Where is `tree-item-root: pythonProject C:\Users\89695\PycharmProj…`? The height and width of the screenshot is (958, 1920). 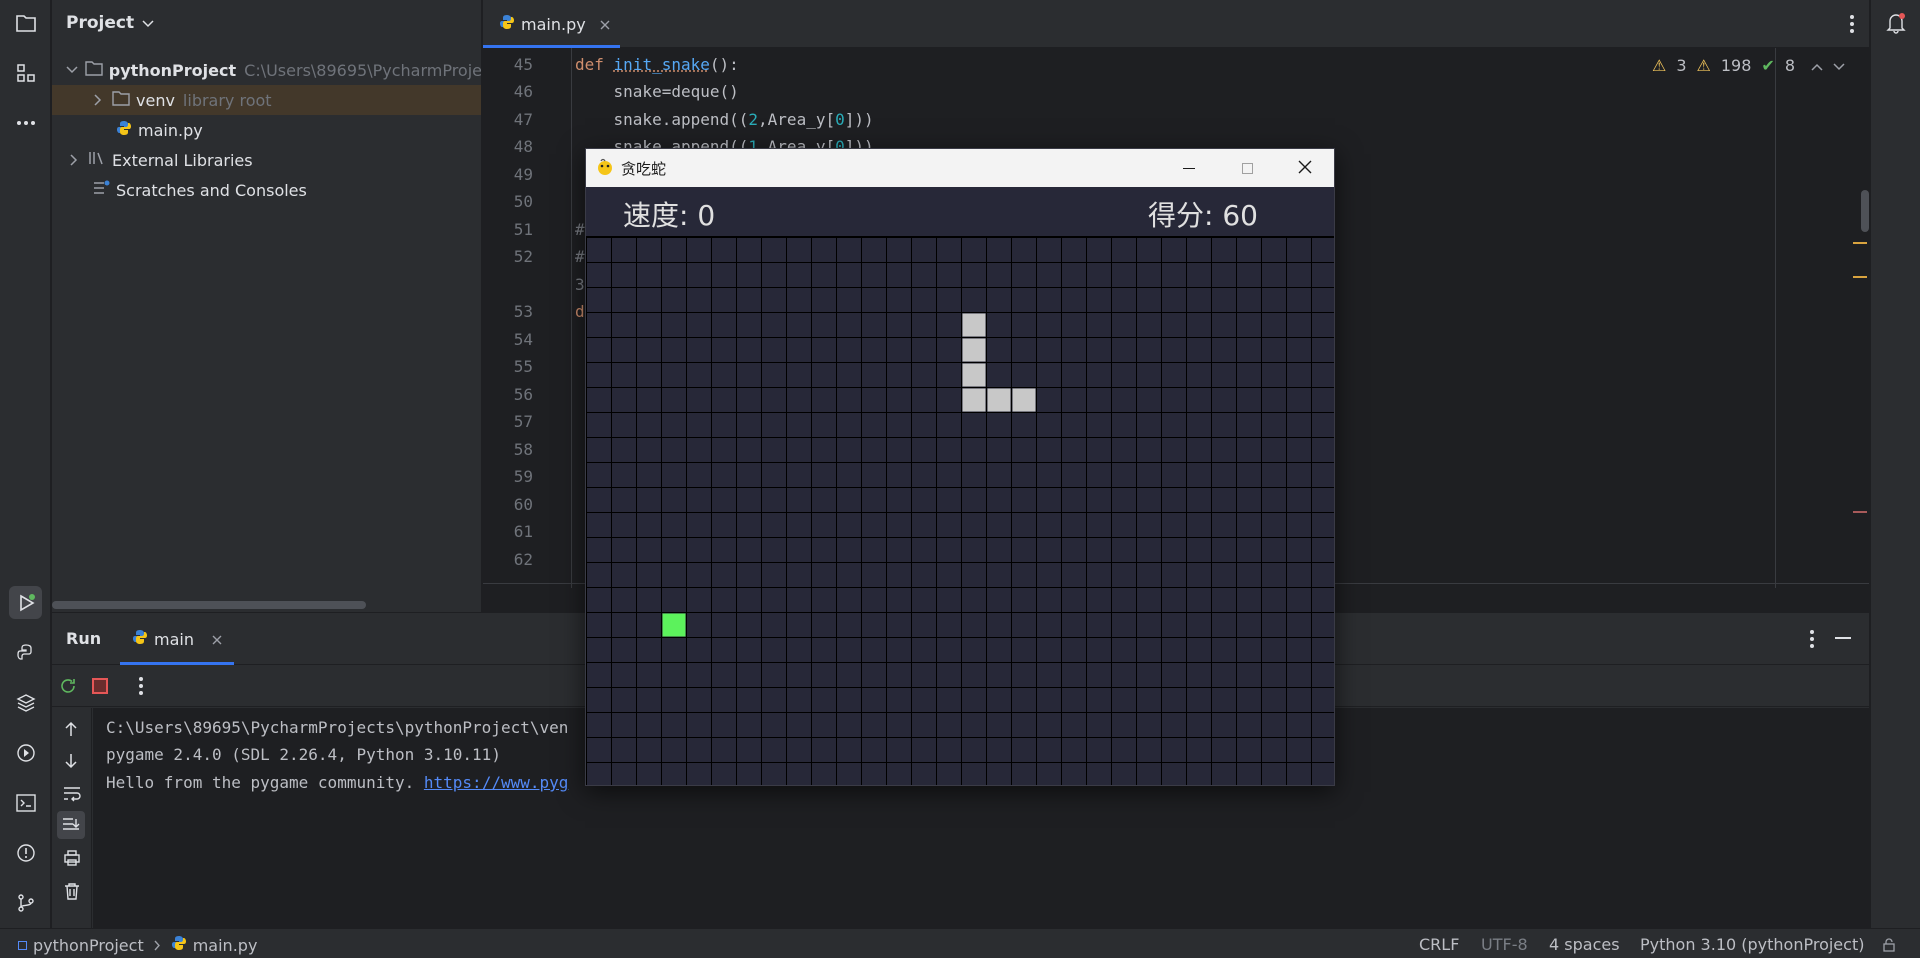 tree-item-root: pythonProject C:\Users\89695\PycharmProj… is located at coordinates (266, 70).